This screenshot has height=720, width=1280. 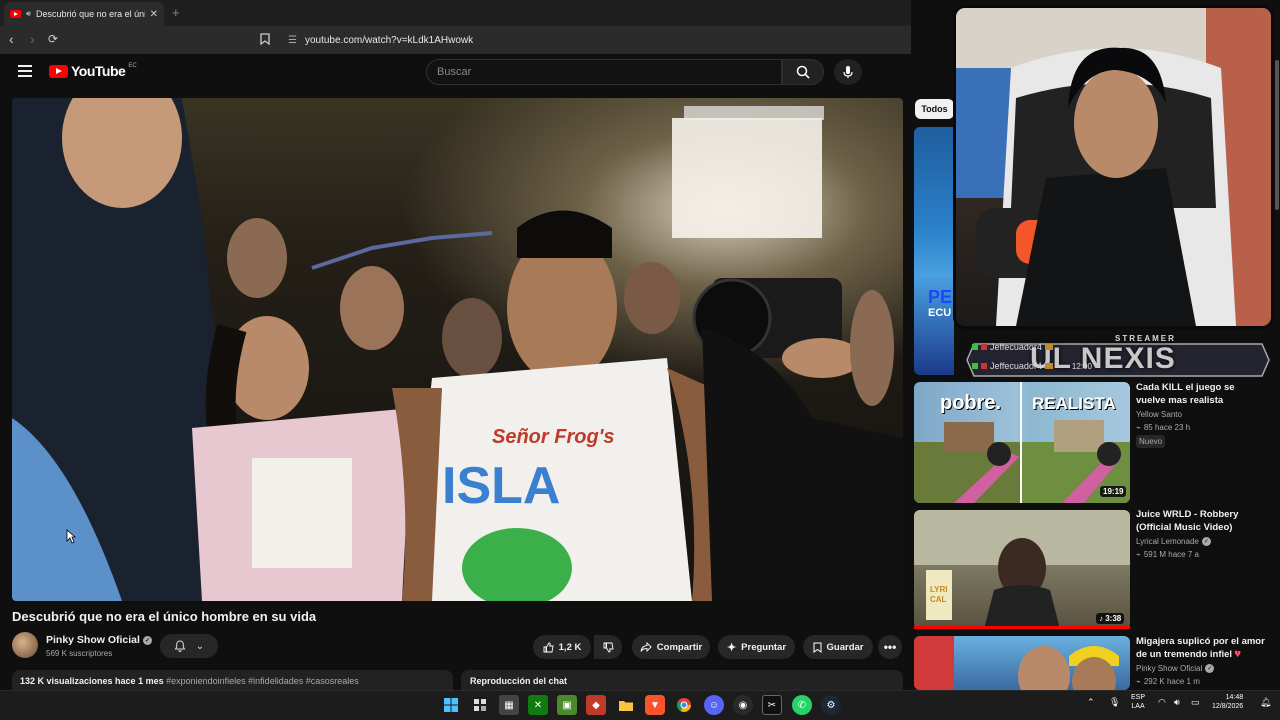 What do you see at coordinates (1168, 681) in the screenshot?
I see `recommendation-meta: ⌁ 292 K hace 1 m` at bounding box center [1168, 681].